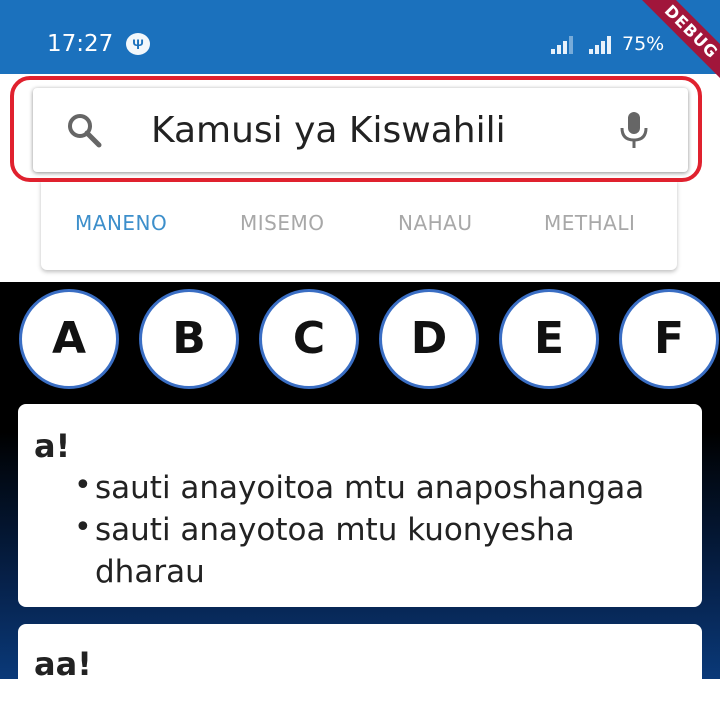 The width and height of the screenshot is (720, 704). I want to click on signal-icon, so click(564, 45).